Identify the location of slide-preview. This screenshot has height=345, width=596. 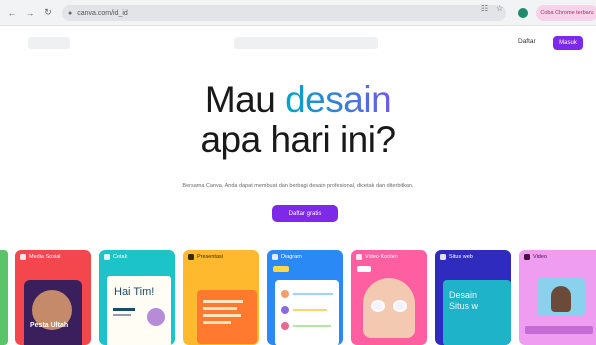
(227, 317).